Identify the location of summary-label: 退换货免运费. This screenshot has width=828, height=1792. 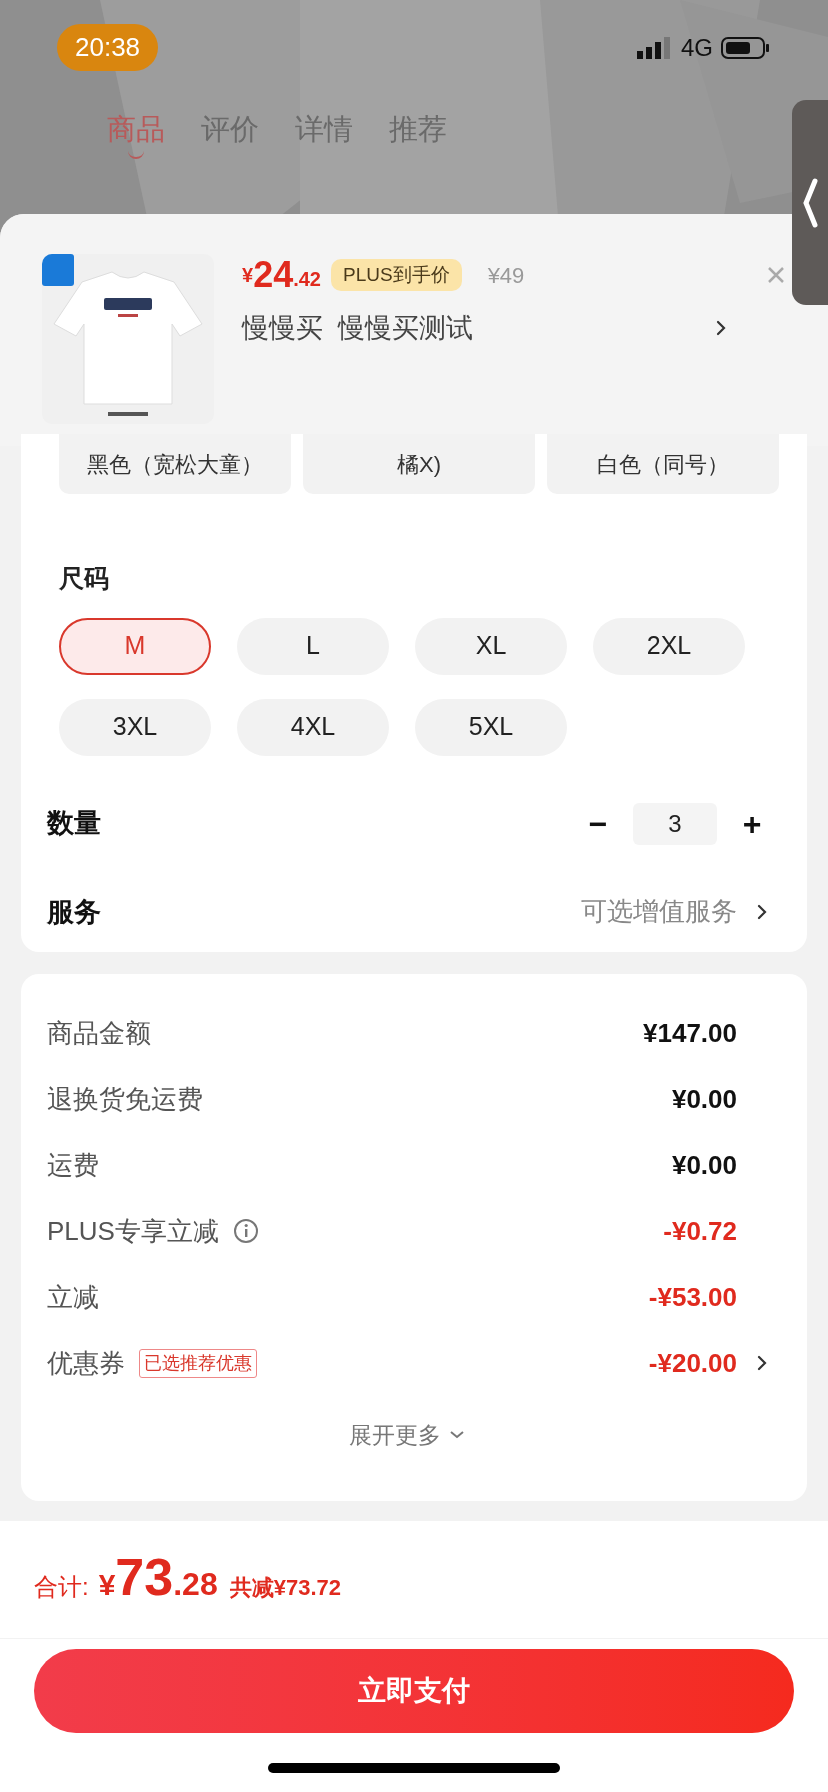
(125, 1099).